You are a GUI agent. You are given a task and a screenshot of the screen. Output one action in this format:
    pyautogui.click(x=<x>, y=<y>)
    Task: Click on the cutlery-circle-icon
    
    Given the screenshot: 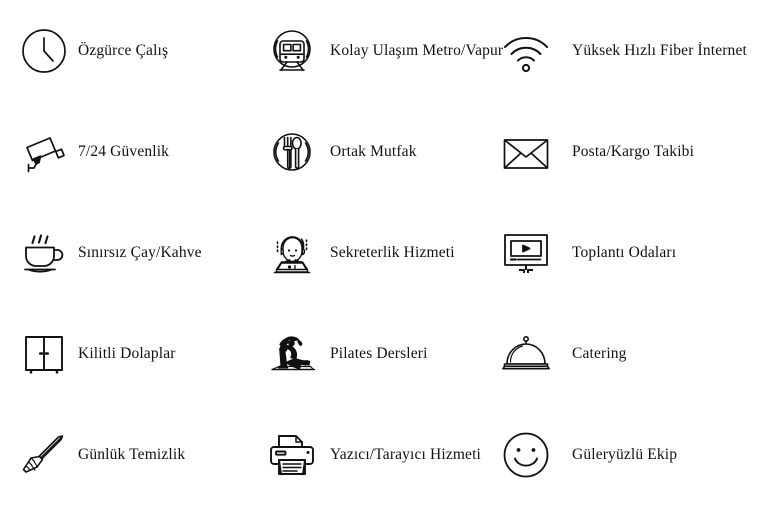 What is the action you would take?
    pyautogui.click(x=292, y=152)
    